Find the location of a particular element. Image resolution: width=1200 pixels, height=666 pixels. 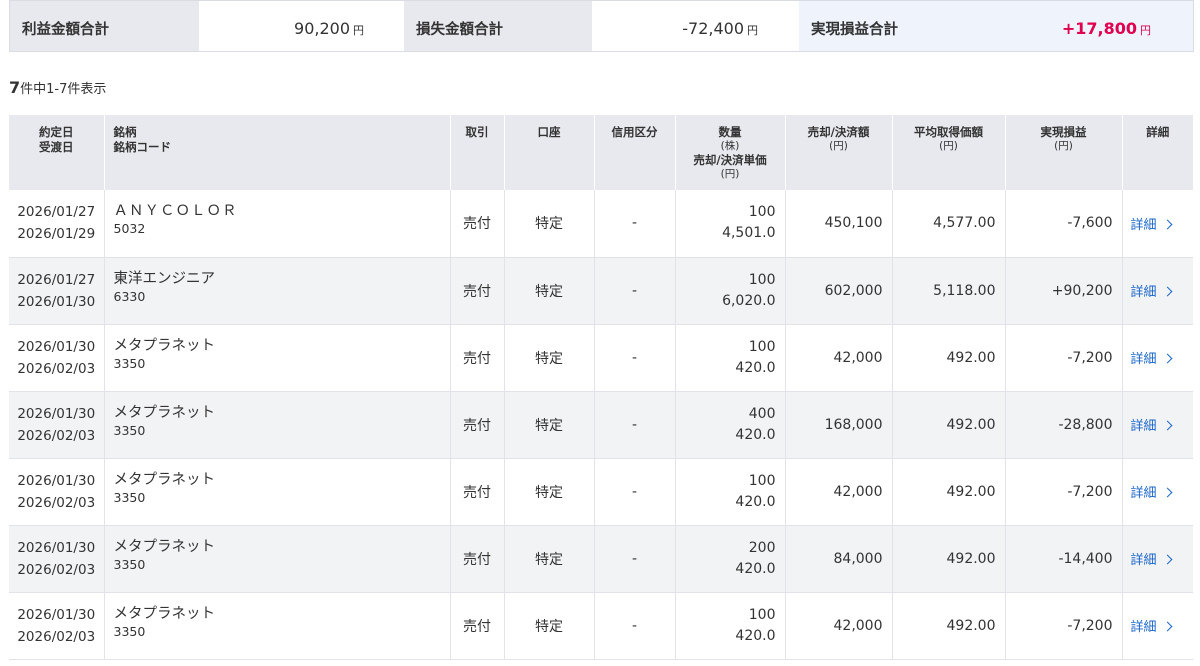

col-amount: 売却/決済額 (円) is located at coordinates (838, 152).